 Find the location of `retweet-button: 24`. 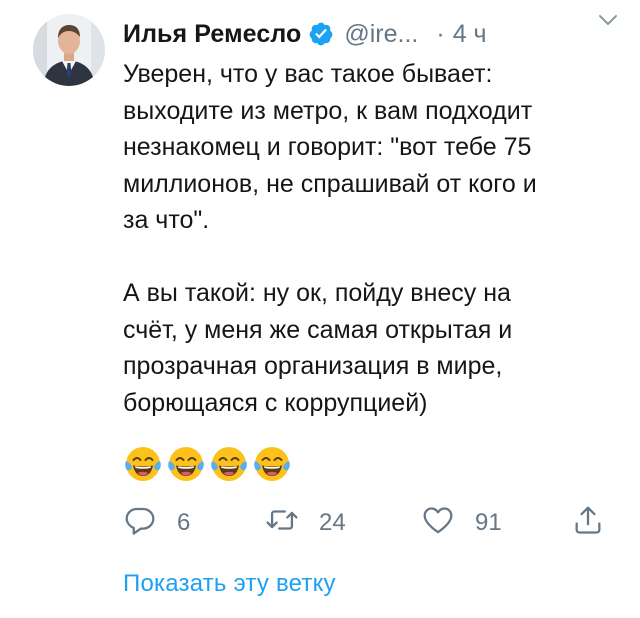

retweet-button: 24 is located at coordinates (305, 523).